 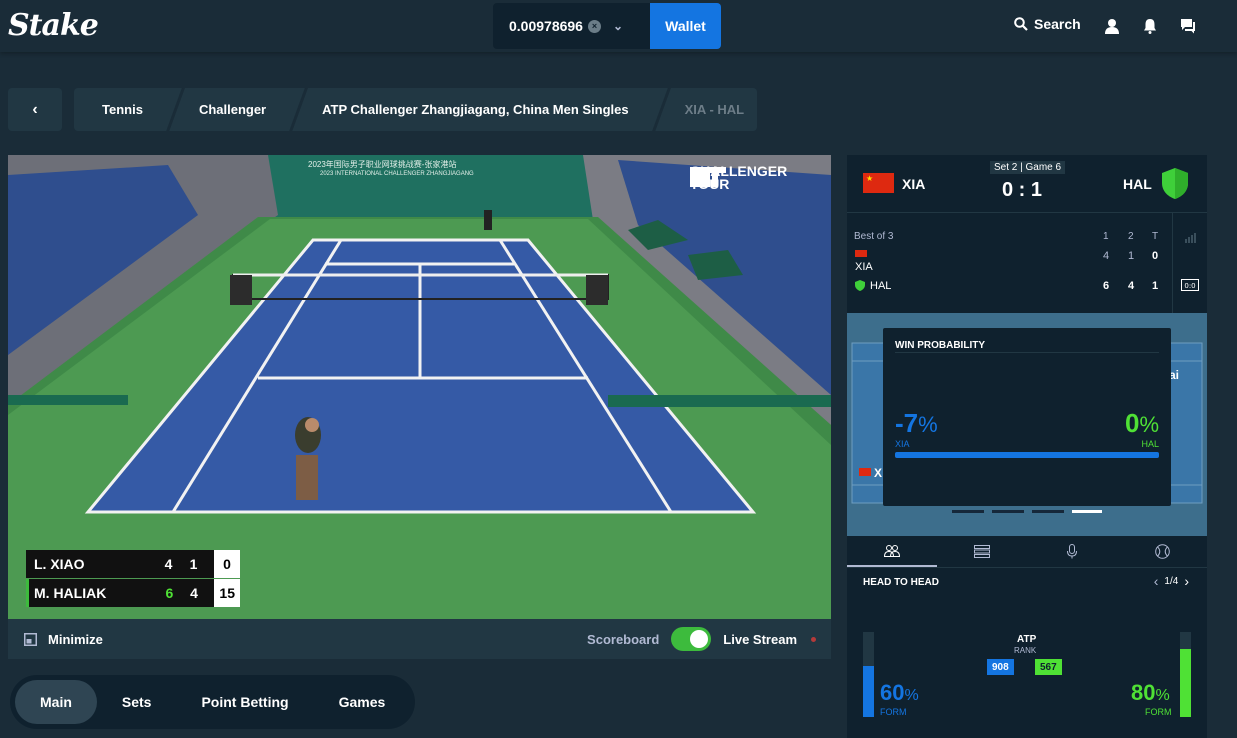 What do you see at coordinates (864, 267) in the screenshot?
I see `row-name: XIA` at bounding box center [864, 267].